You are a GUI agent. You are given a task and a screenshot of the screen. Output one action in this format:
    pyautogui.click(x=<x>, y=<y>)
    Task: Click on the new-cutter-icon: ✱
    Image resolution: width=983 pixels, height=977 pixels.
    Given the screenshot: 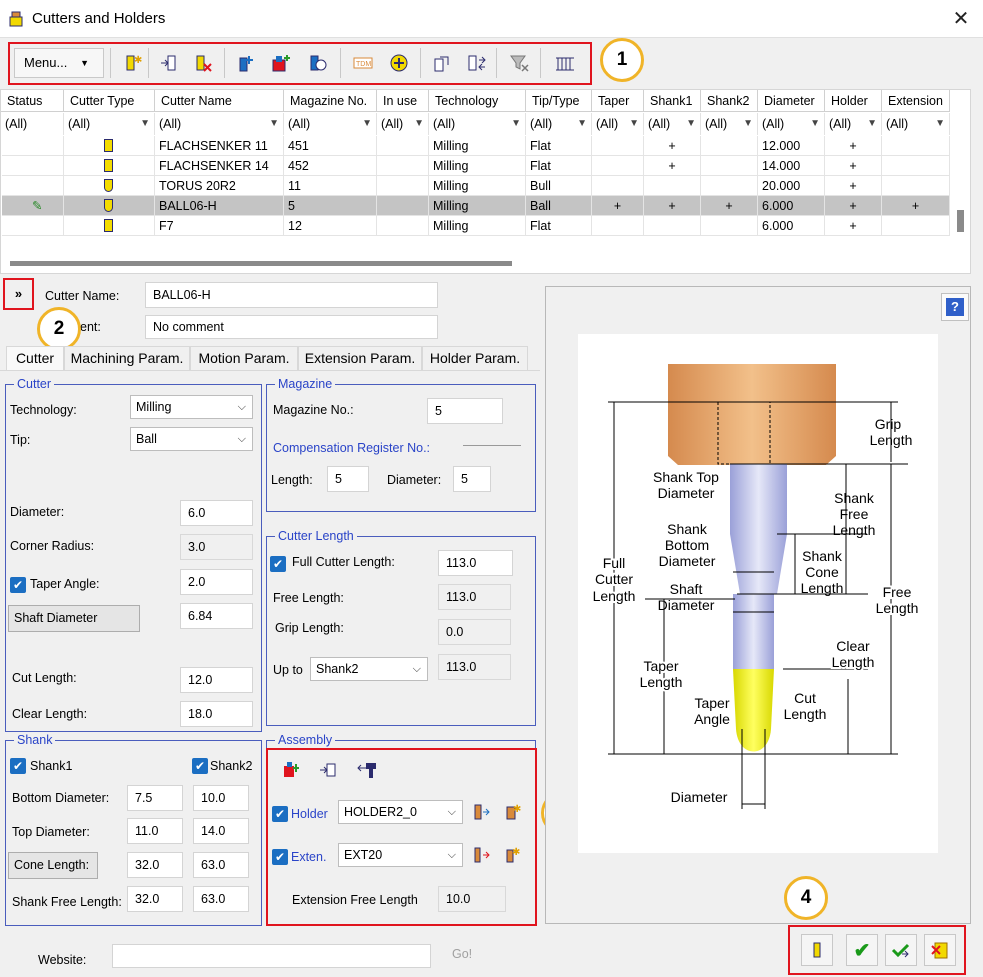 What is the action you would take?
    pyautogui.click(x=131, y=63)
    